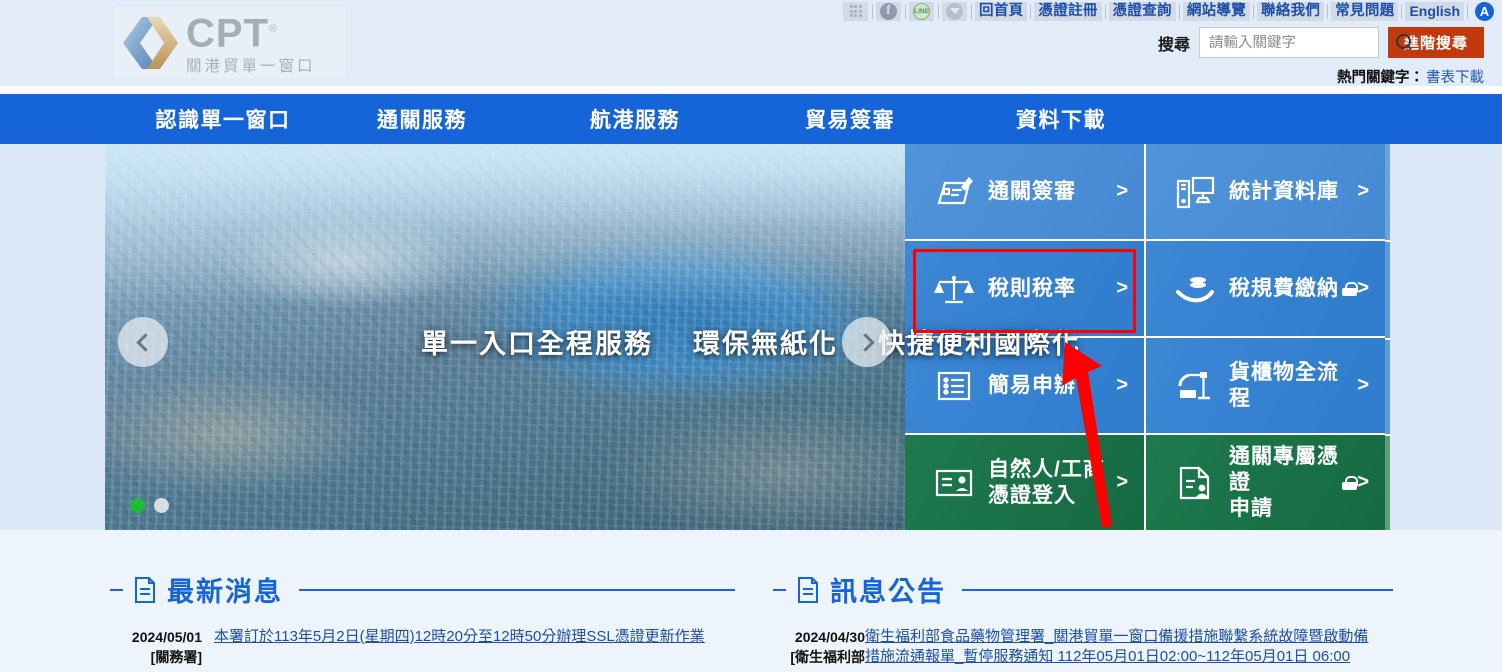 This screenshot has width=1502, height=672. I want to click on carousel-caption-3: 快捷便利國際化, so click(979, 344).